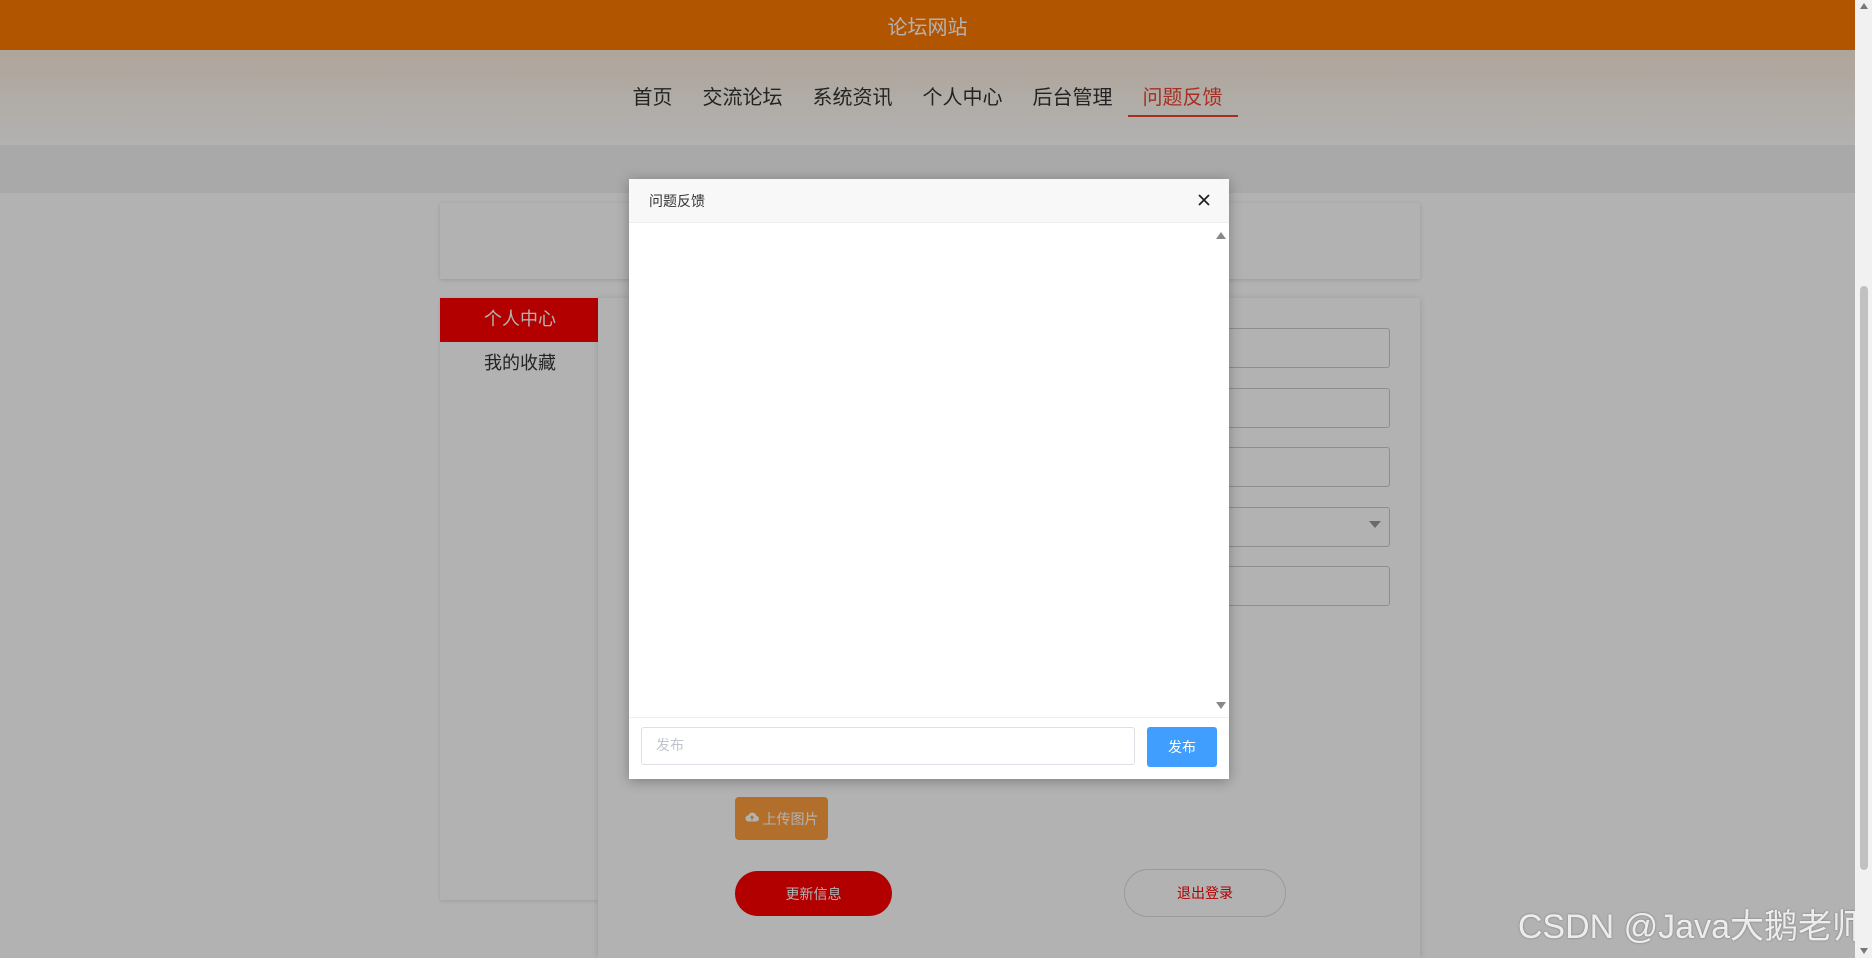 This screenshot has height=958, width=1872. What do you see at coordinates (1864, 578) in the screenshot?
I see `scrollbar-thumb` at bounding box center [1864, 578].